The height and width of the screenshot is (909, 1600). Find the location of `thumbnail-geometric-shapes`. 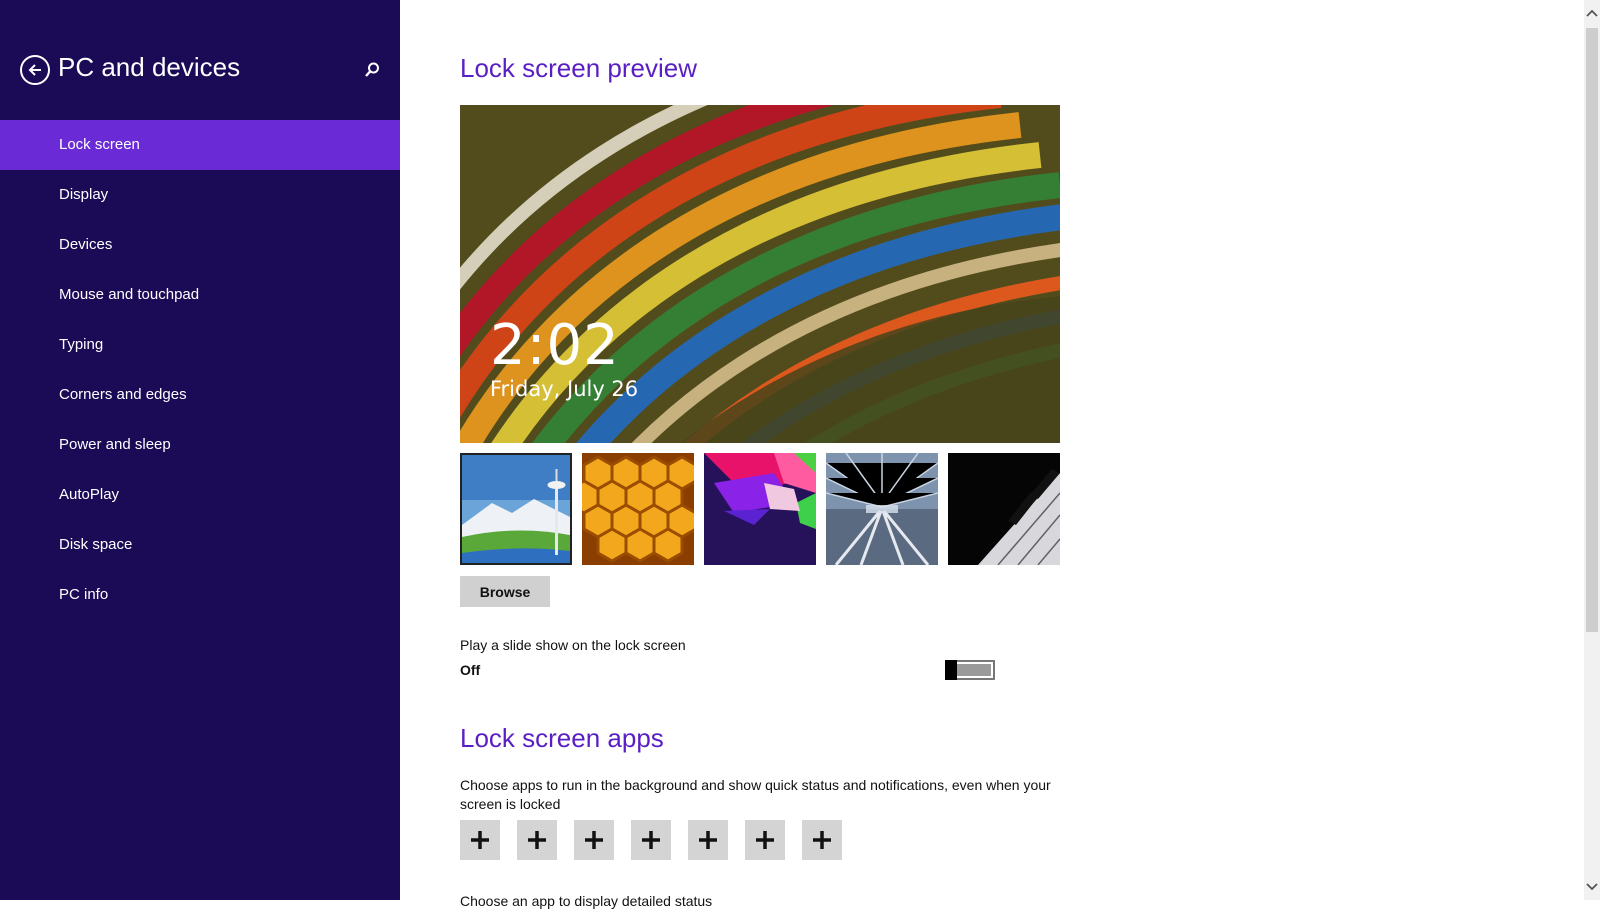

thumbnail-geometric-shapes is located at coordinates (760, 509).